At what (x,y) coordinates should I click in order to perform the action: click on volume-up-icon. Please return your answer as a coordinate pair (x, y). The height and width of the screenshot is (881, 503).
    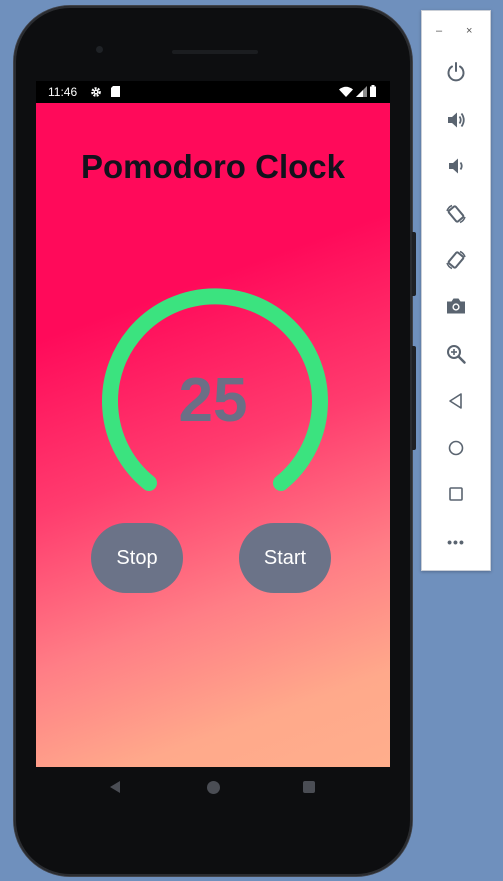
    Looking at the image, I should click on (456, 120).